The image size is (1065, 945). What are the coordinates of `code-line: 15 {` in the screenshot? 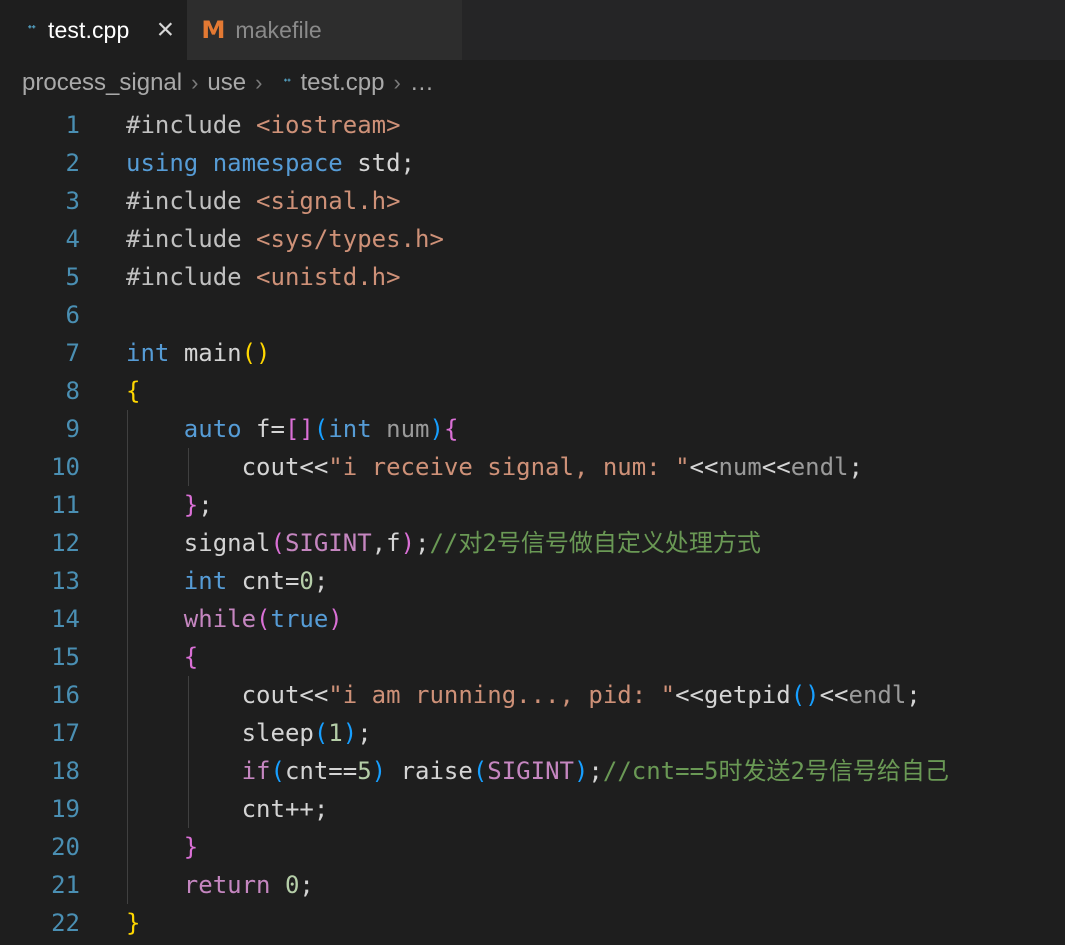 It's located at (532, 657).